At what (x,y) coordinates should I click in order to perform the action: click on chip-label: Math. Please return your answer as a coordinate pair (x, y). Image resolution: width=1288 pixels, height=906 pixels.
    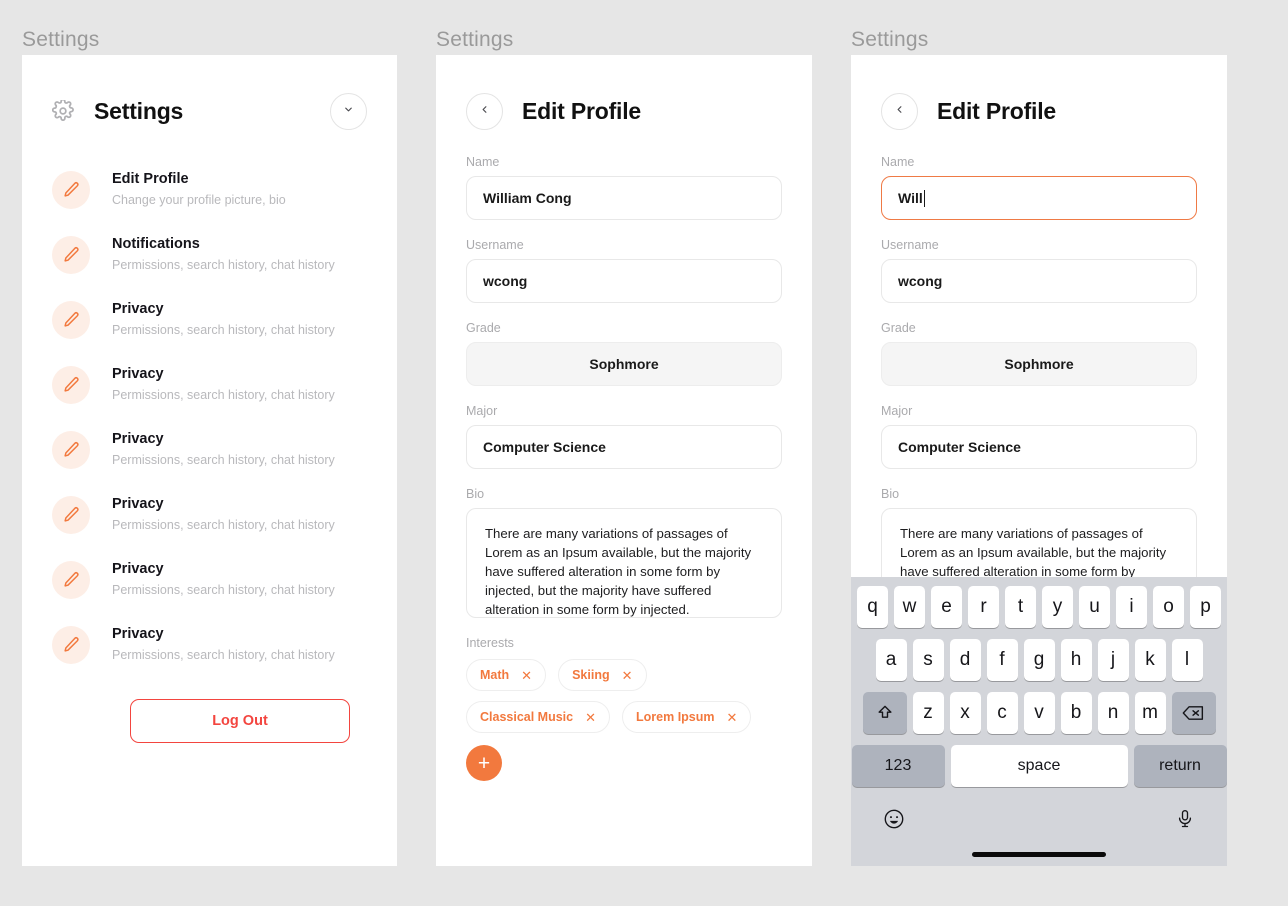
    Looking at the image, I should click on (495, 675).